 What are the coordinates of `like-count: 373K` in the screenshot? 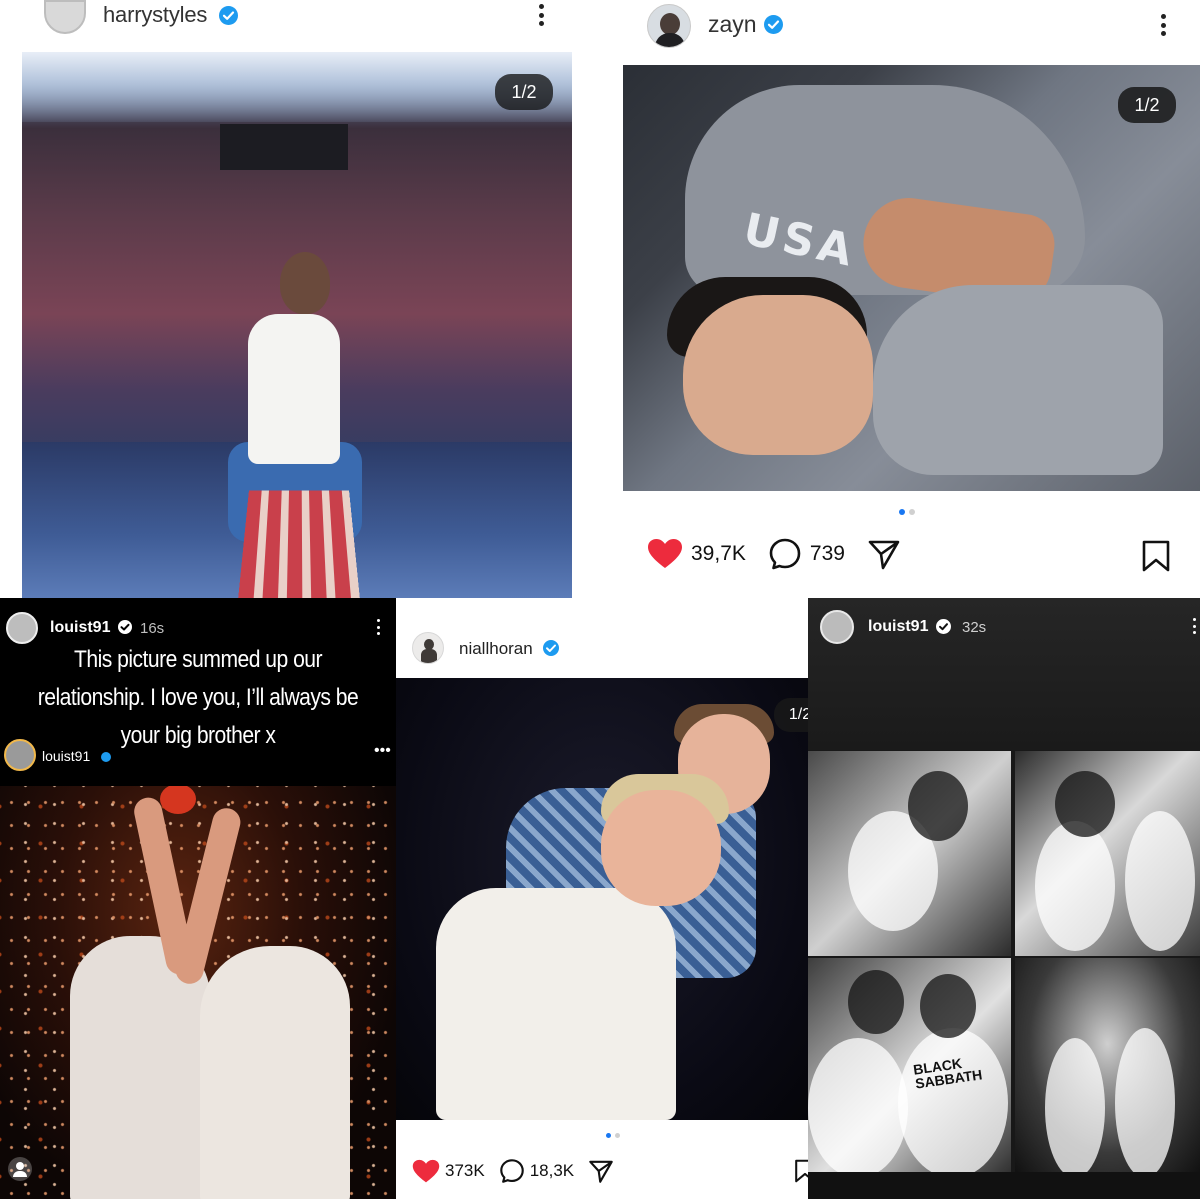 It's located at (465, 1170).